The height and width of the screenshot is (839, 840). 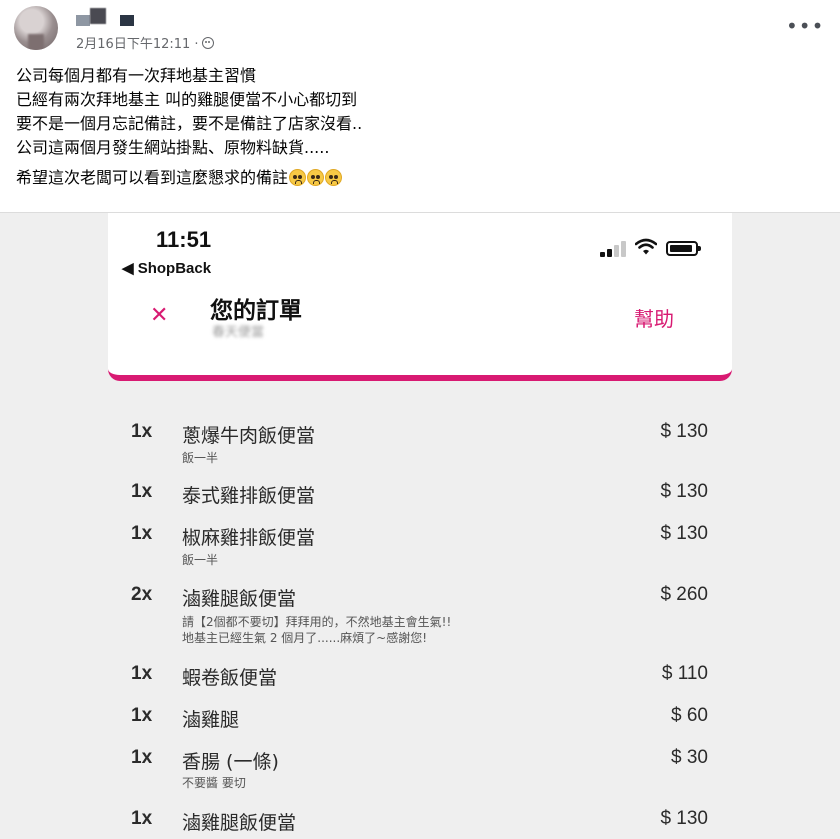 What do you see at coordinates (159, 315) in the screenshot?
I see `close-icon: ✕` at bounding box center [159, 315].